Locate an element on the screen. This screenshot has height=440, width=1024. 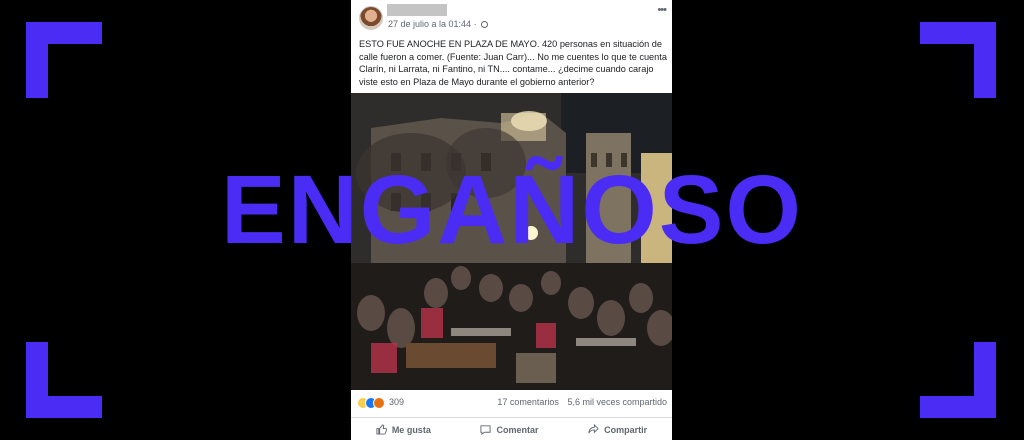
misleading-stamp: ENGAÑOSO is located at coordinates (512, 209).